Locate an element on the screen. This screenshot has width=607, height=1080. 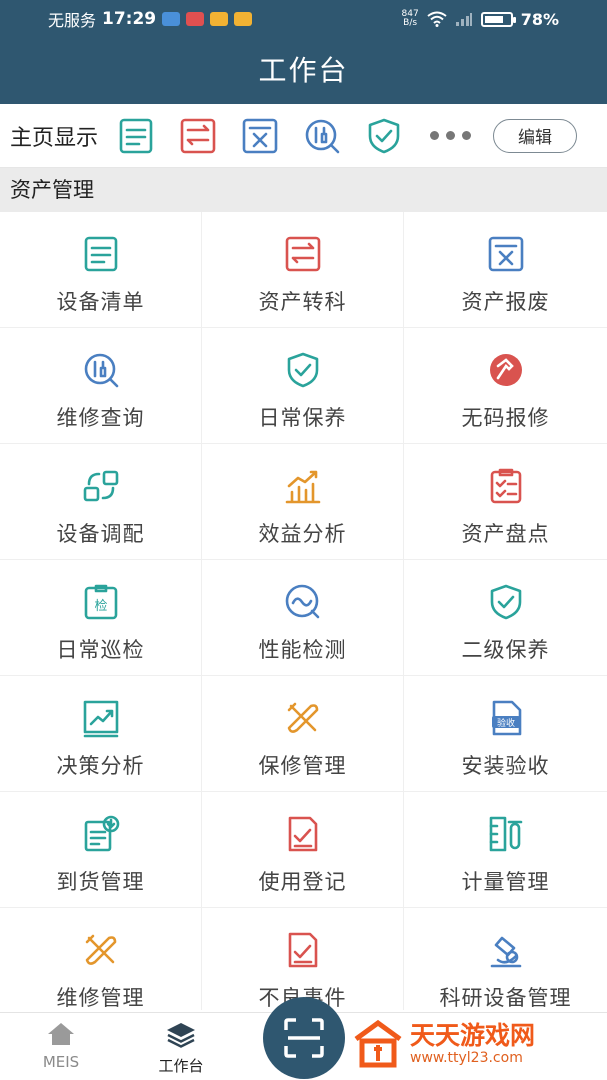
tab-label: MEIS is located at coordinates (61, 1062).